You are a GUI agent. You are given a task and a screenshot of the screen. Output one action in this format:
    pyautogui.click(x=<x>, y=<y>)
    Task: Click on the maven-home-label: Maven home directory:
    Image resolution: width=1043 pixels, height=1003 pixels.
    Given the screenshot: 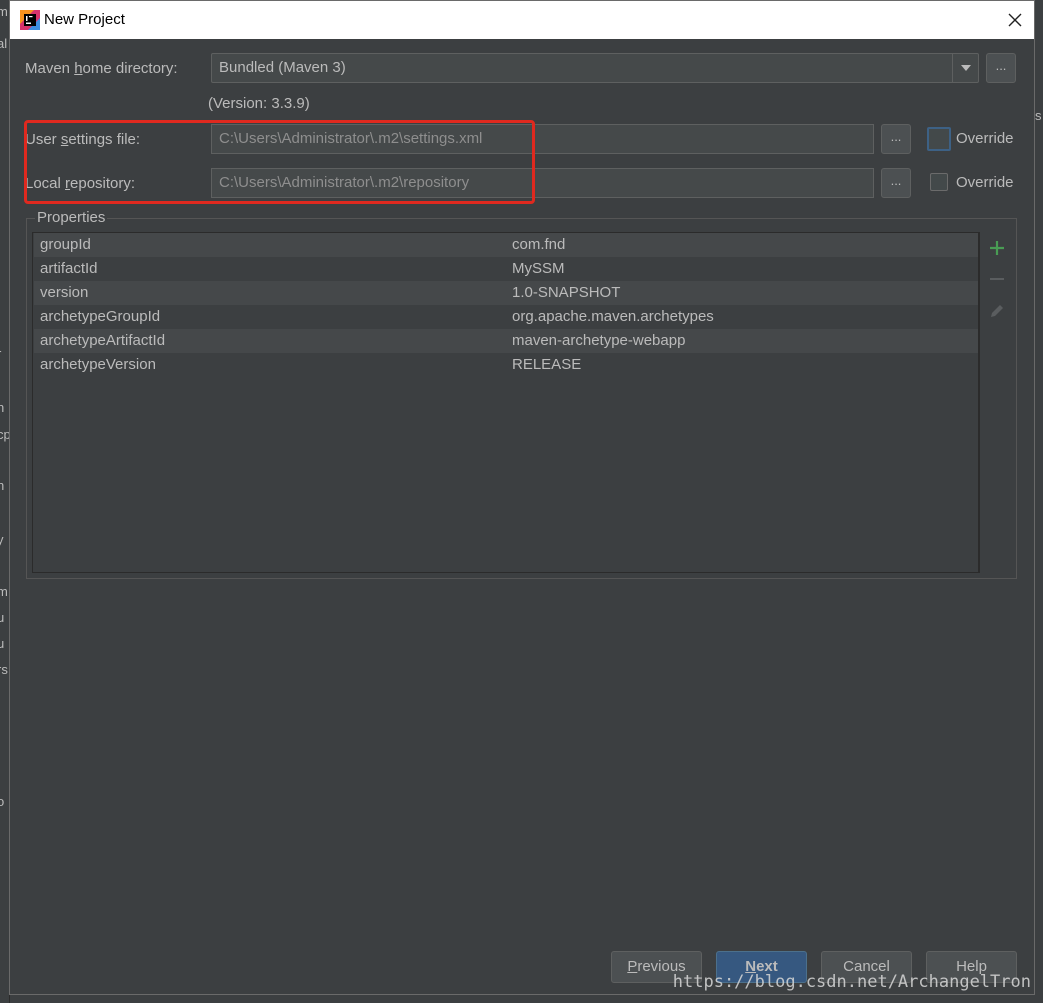 What is the action you would take?
    pyautogui.click(x=101, y=68)
    